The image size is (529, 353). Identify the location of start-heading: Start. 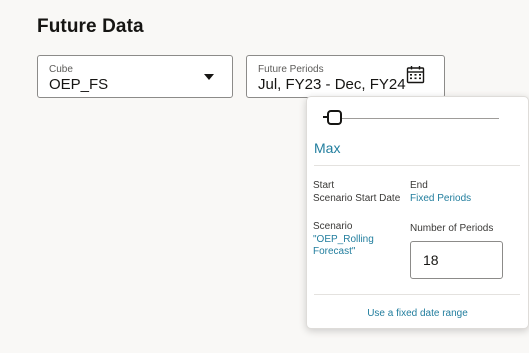
(324, 185).